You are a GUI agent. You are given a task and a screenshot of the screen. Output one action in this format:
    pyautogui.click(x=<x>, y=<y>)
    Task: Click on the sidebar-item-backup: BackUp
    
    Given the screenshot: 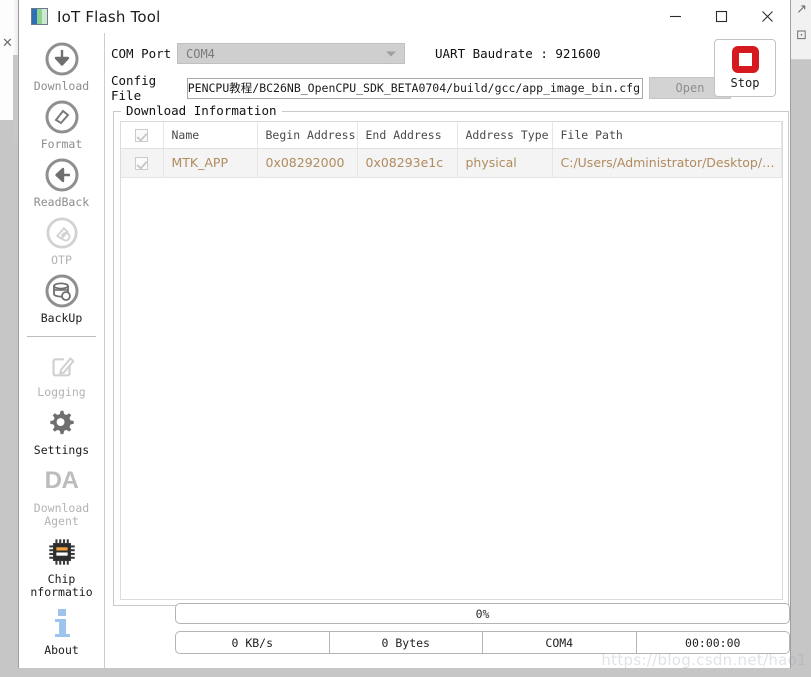 What is the action you would take?
    pyautogui.click(x=61, y=298)
    